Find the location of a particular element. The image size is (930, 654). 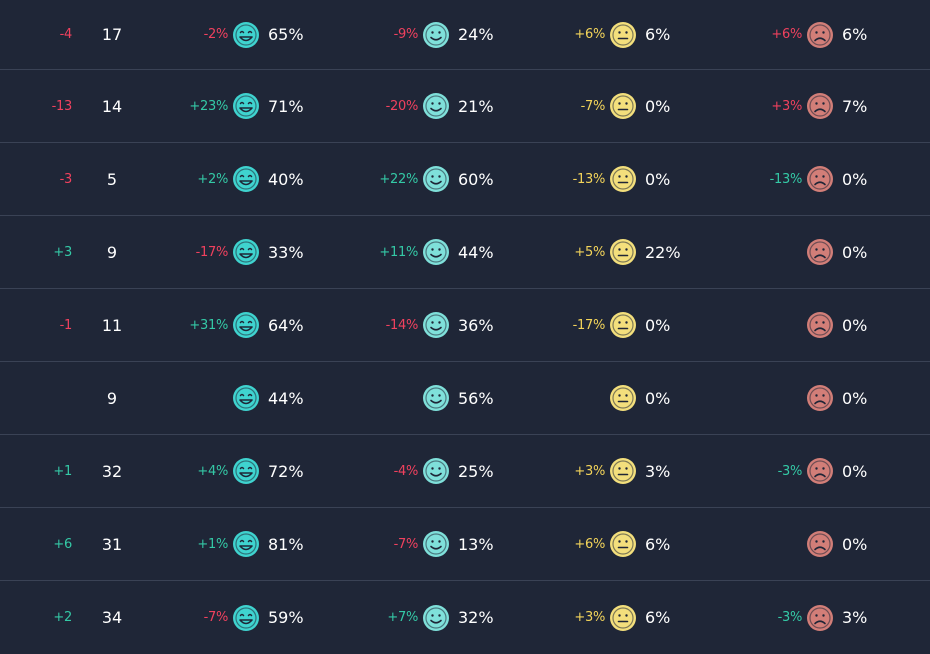

table-row: -3 5 +2% 40% +22% 60% -13% 0% -13% 0% is located at coordinates (465, 179).